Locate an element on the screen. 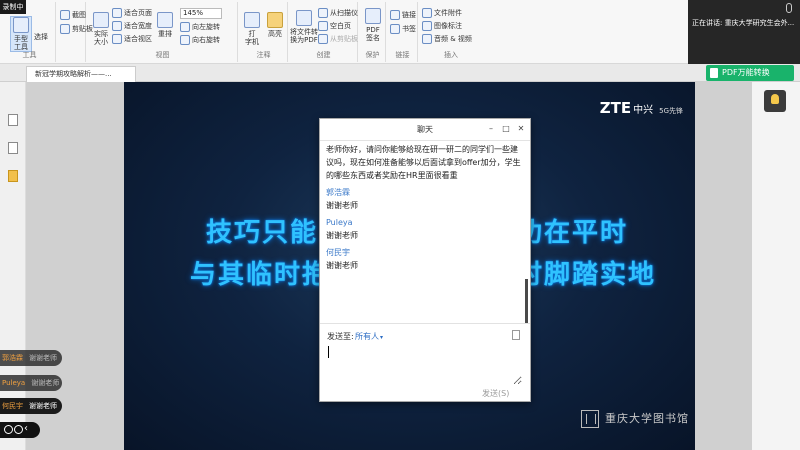 This screenshot has height=450, width=800. links-group: 链接 书签 链接 is located at coordinates (403, 32).